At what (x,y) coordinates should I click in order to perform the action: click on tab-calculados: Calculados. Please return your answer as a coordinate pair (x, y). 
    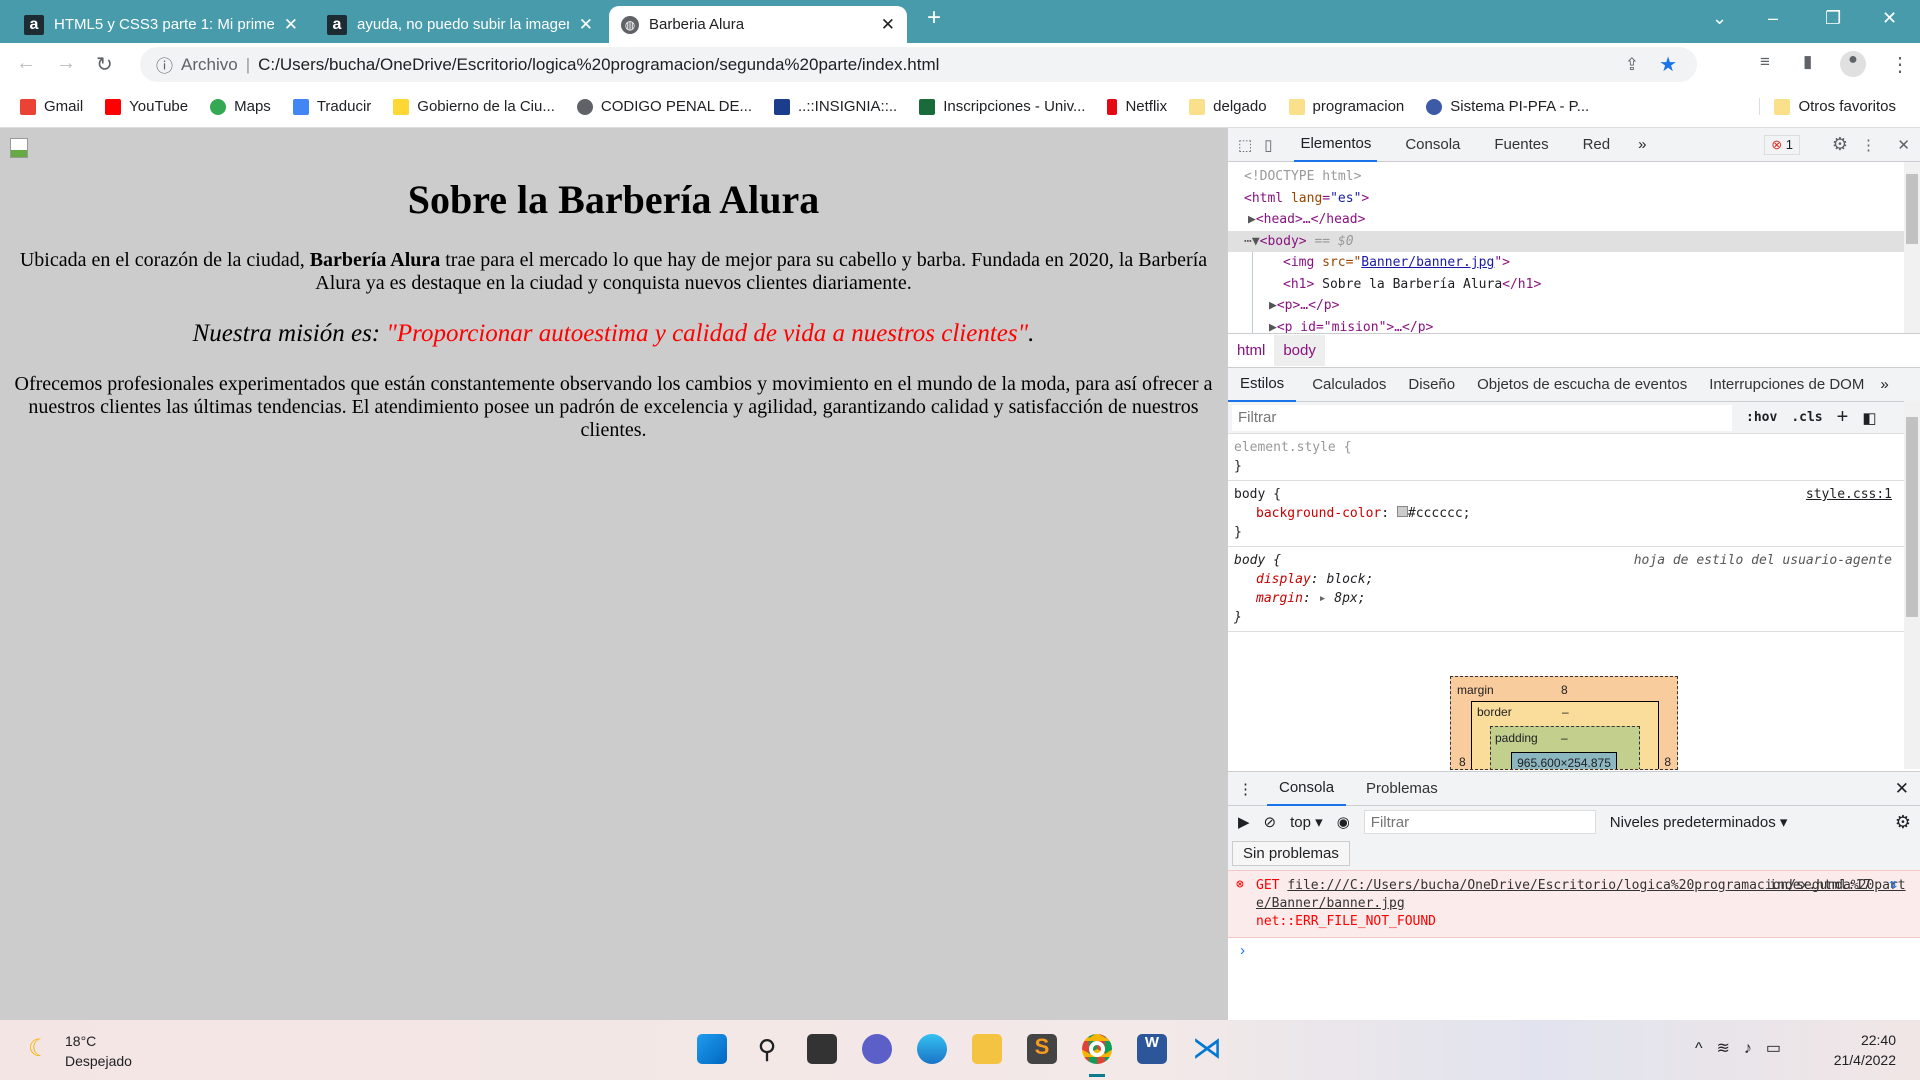
    Looking at the image, I should click on (1349, 385).